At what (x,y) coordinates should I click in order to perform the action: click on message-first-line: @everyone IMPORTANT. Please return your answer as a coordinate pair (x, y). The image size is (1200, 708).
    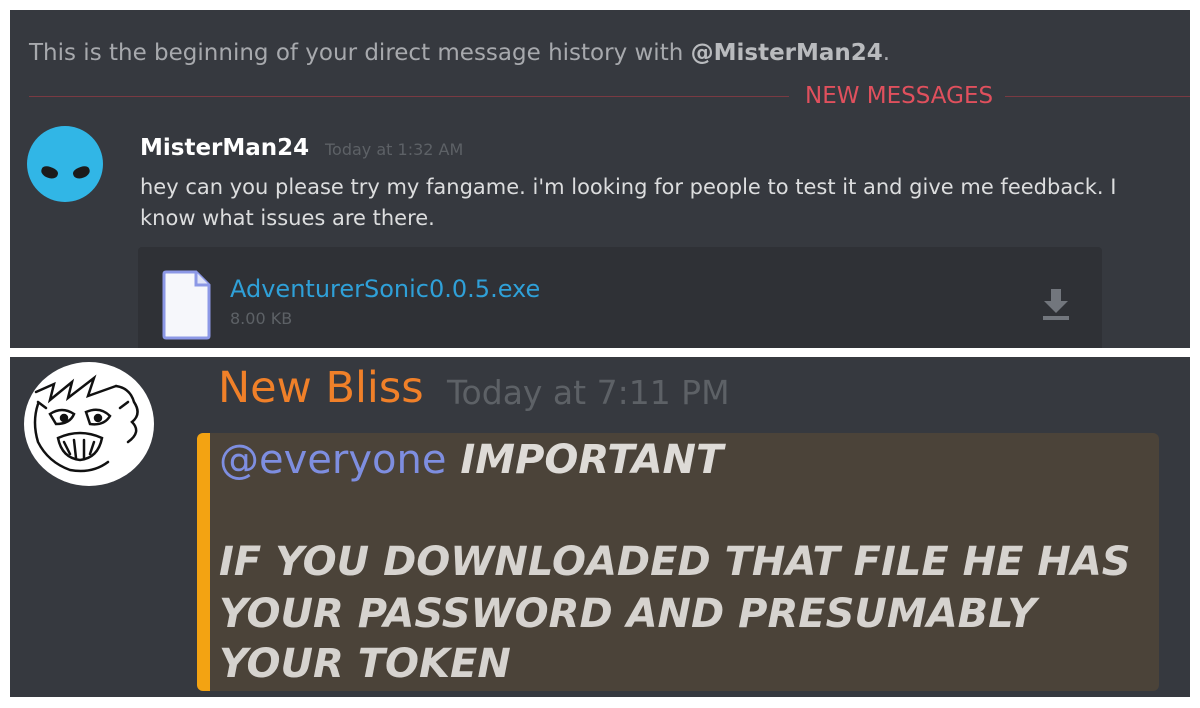
    Looking at the image, I should click on (471, 460).